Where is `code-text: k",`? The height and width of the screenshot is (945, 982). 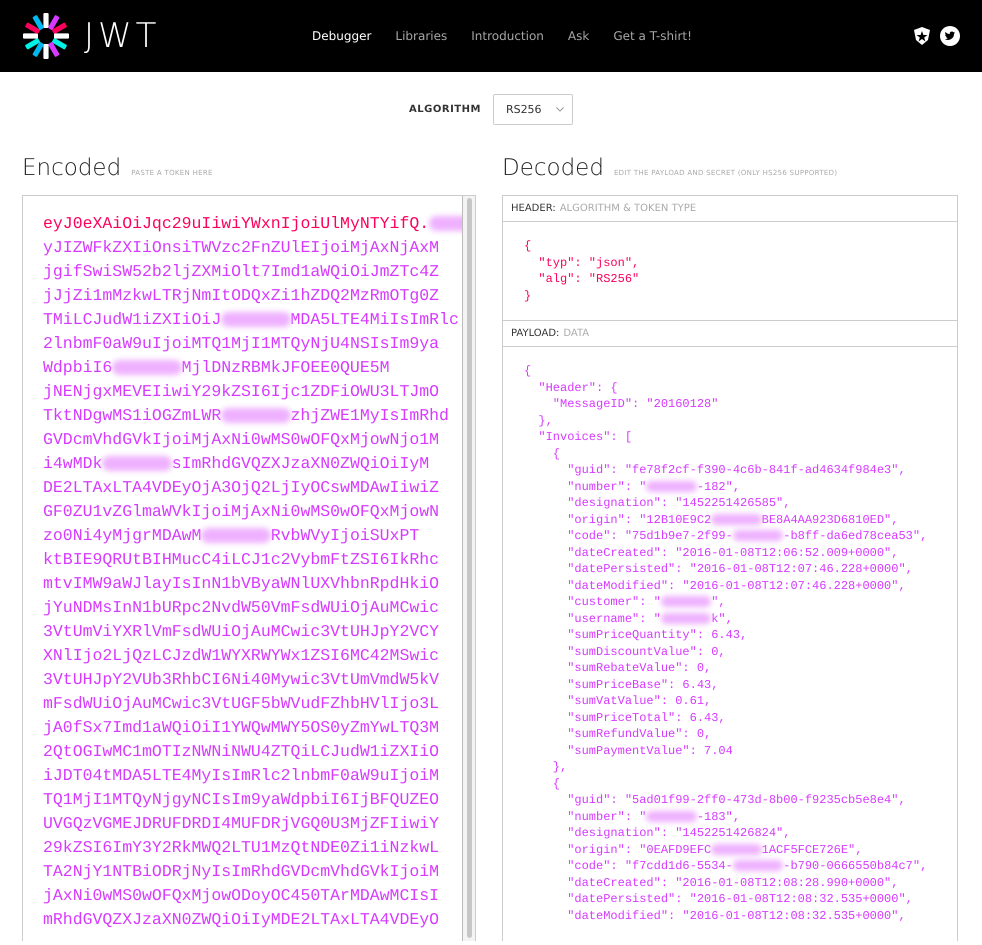 code-text: k", is located at coordinates (722, 619).